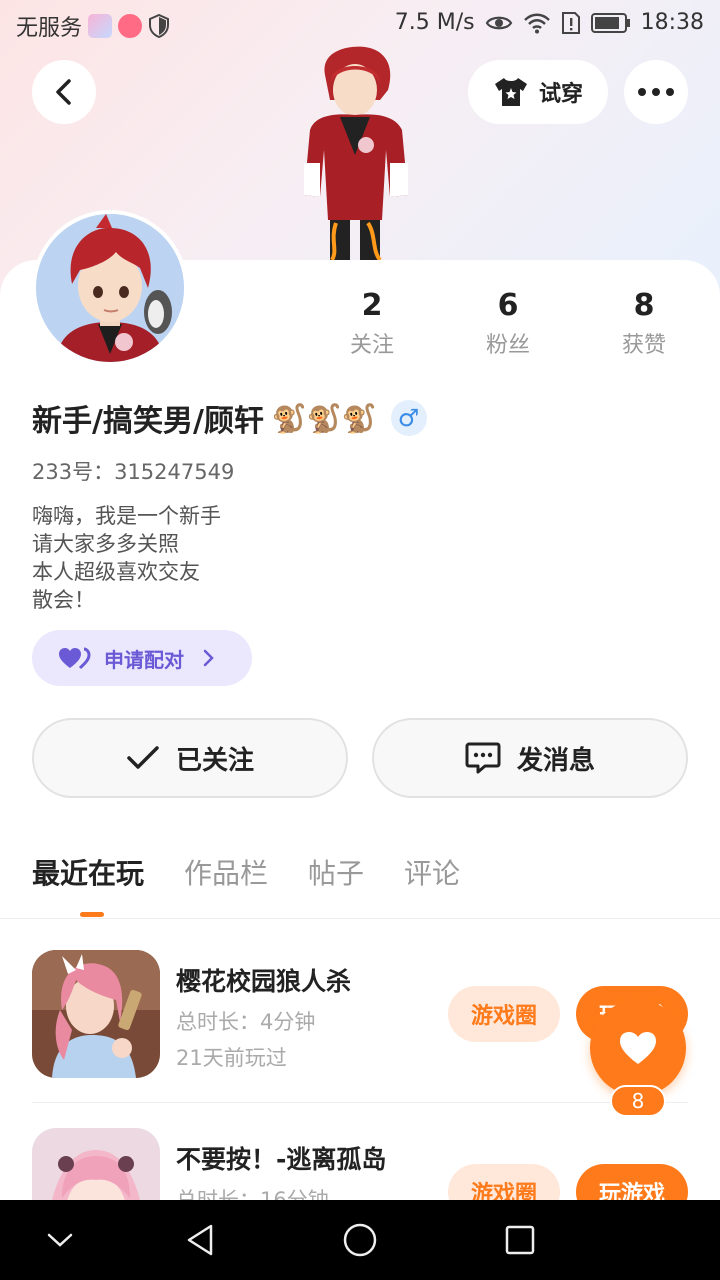 The width and height of the screenshot is (720, 1280). What do you see at coordinates (126, 558) in the screenshot?
I see `bio: 嗨嗨，我是一个新手 请大家多多关照 本人超级喜欢交友 散会！` at bounding box center [126, 558].